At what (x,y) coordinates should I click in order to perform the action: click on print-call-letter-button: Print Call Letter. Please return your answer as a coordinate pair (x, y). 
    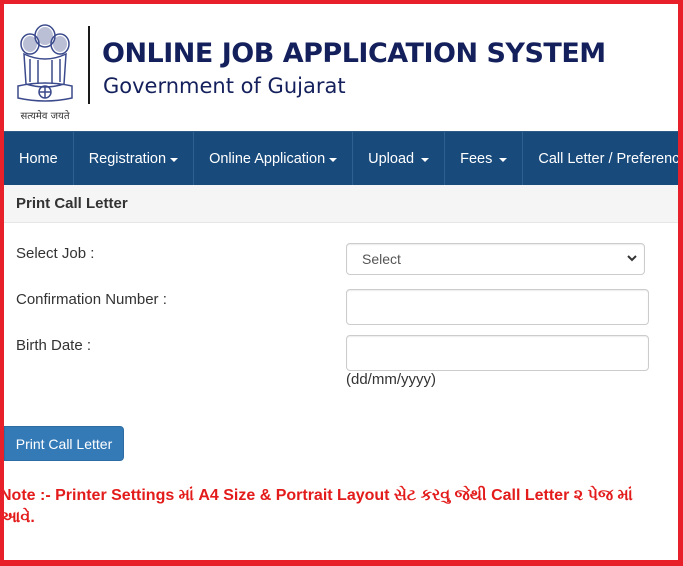
    Looking at the image, I should click on (64, 443).